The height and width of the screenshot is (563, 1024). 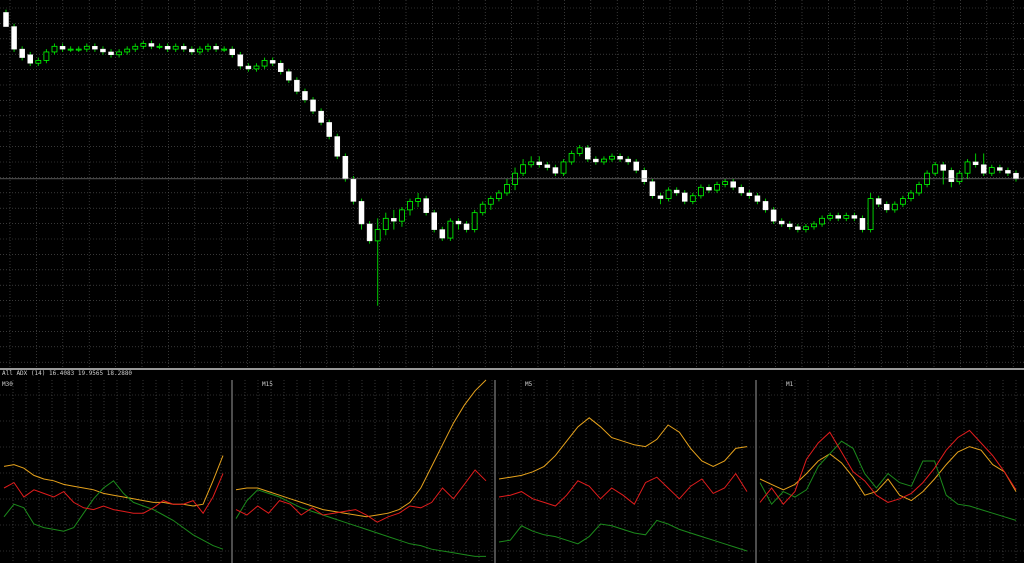 What do you see at coordinates (267, 384) in the screenshot?
I see `panel-title: M15` at bounding box center [267, 384].